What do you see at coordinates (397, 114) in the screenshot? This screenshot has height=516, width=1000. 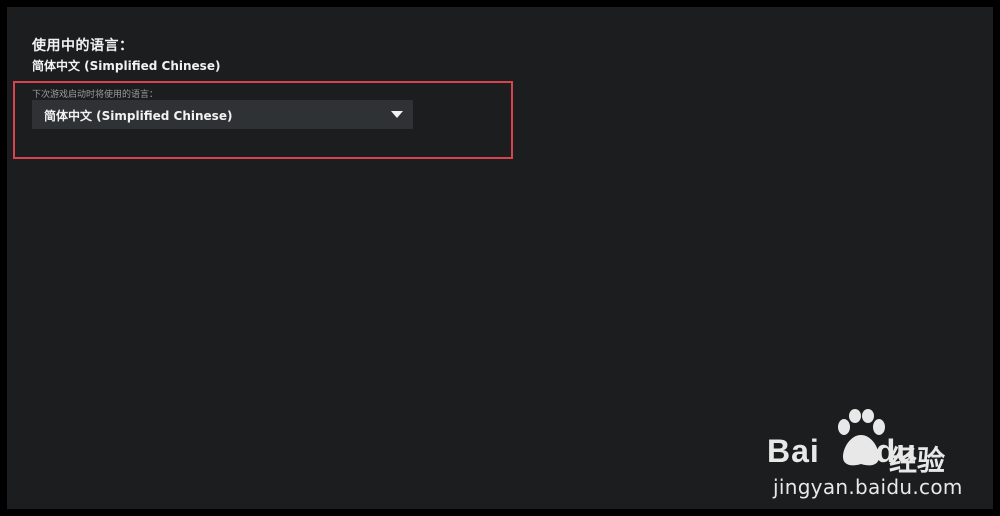 I see `caret-down-icon` at bounding box center [397, 114].